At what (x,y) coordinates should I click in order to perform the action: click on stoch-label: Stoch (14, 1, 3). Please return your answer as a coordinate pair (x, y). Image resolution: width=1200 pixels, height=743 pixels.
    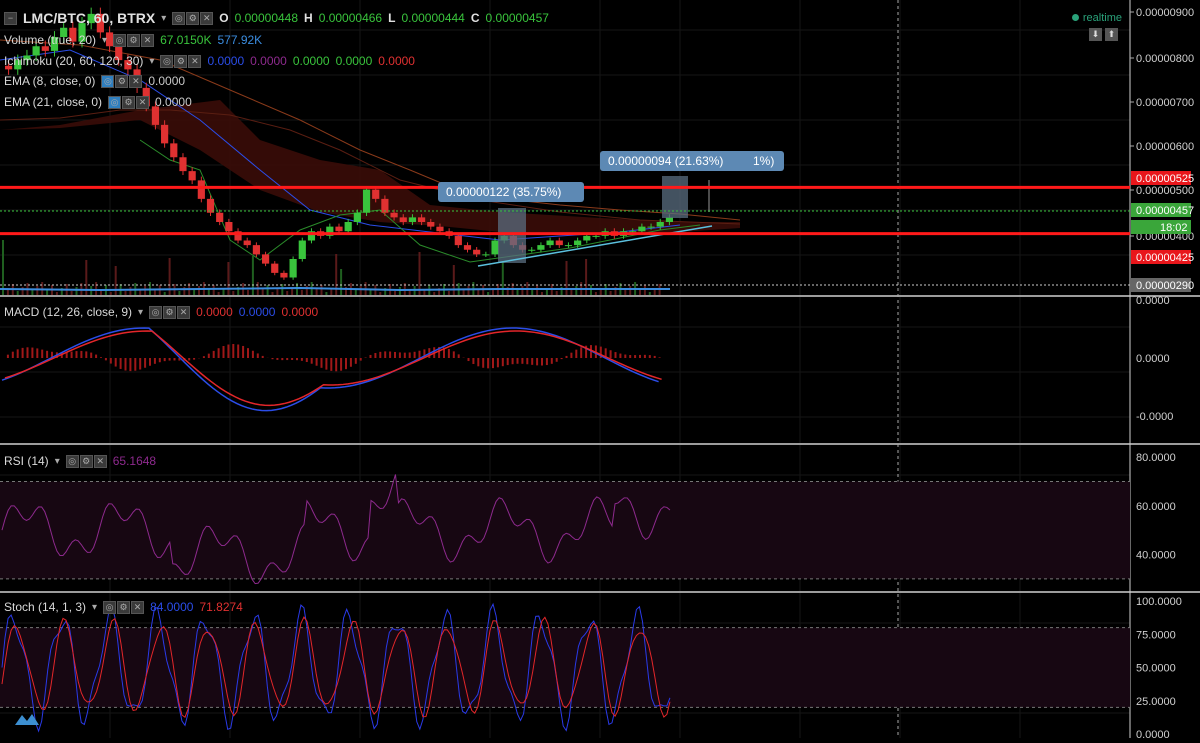
    Looking at the image, I should click on (45, 607).